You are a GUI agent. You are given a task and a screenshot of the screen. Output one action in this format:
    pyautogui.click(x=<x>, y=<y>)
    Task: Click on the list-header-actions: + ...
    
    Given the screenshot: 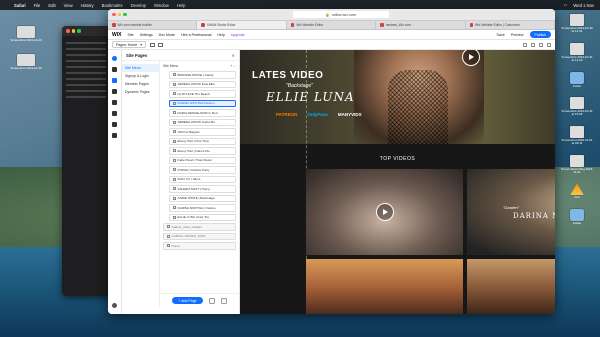 What is the action you would take?
    pyautogui.click(x=233, y=66)
    